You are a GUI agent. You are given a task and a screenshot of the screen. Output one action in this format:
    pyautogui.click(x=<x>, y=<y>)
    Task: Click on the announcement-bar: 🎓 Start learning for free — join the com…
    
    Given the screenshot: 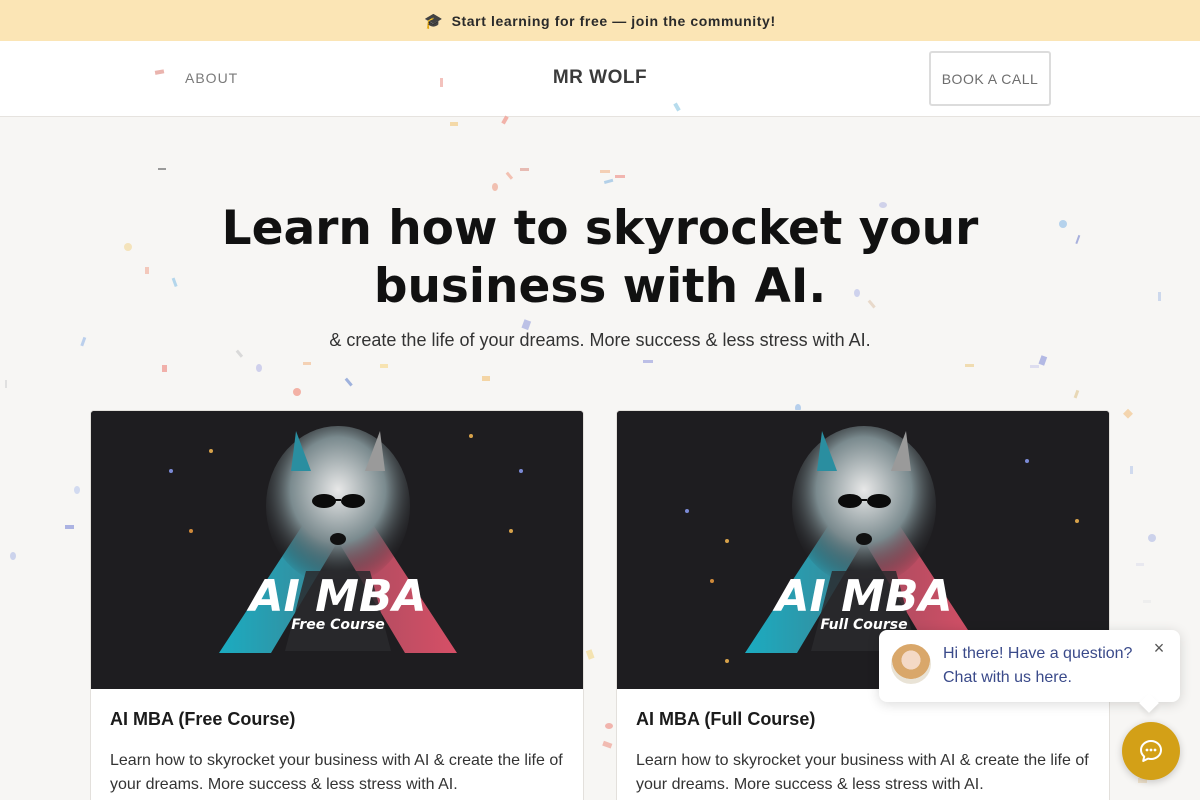 What is the action you would take?
    pyautogui.click(x=600, y=20)
    